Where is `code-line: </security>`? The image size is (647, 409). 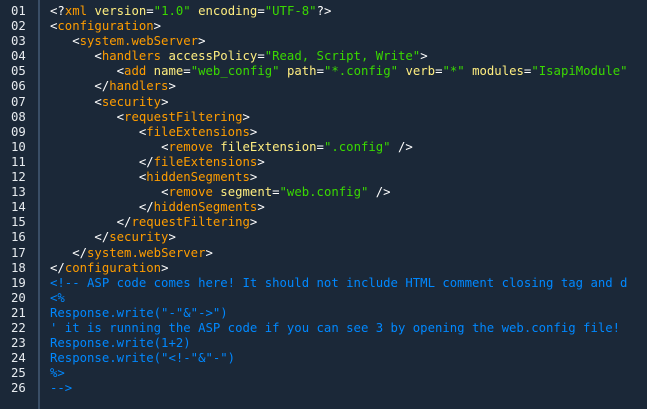
code-line: </security> is located at coordinates (348, 237).